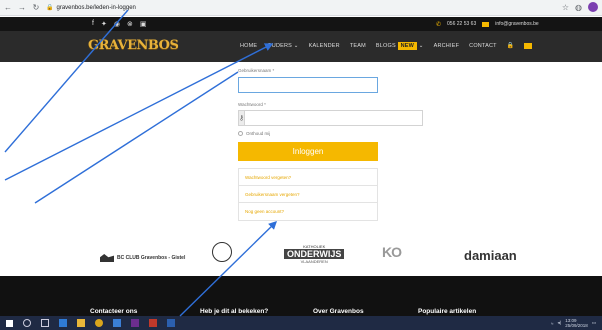 This screenshot has width=602, height=330. What do you see at coordinates (234, 311) in the screenshot?
I see `footer-seen-heading: Heb je dit al bekeken?` at bounding box center [234, 311].